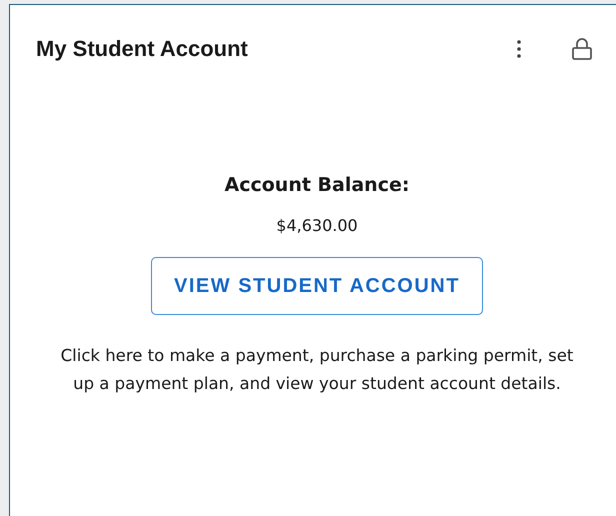 The height and width of the screenshot is (516, 616). Describe the element at coordinates (519, 49) in the screenshot. I see `more-options-icon` at that location.